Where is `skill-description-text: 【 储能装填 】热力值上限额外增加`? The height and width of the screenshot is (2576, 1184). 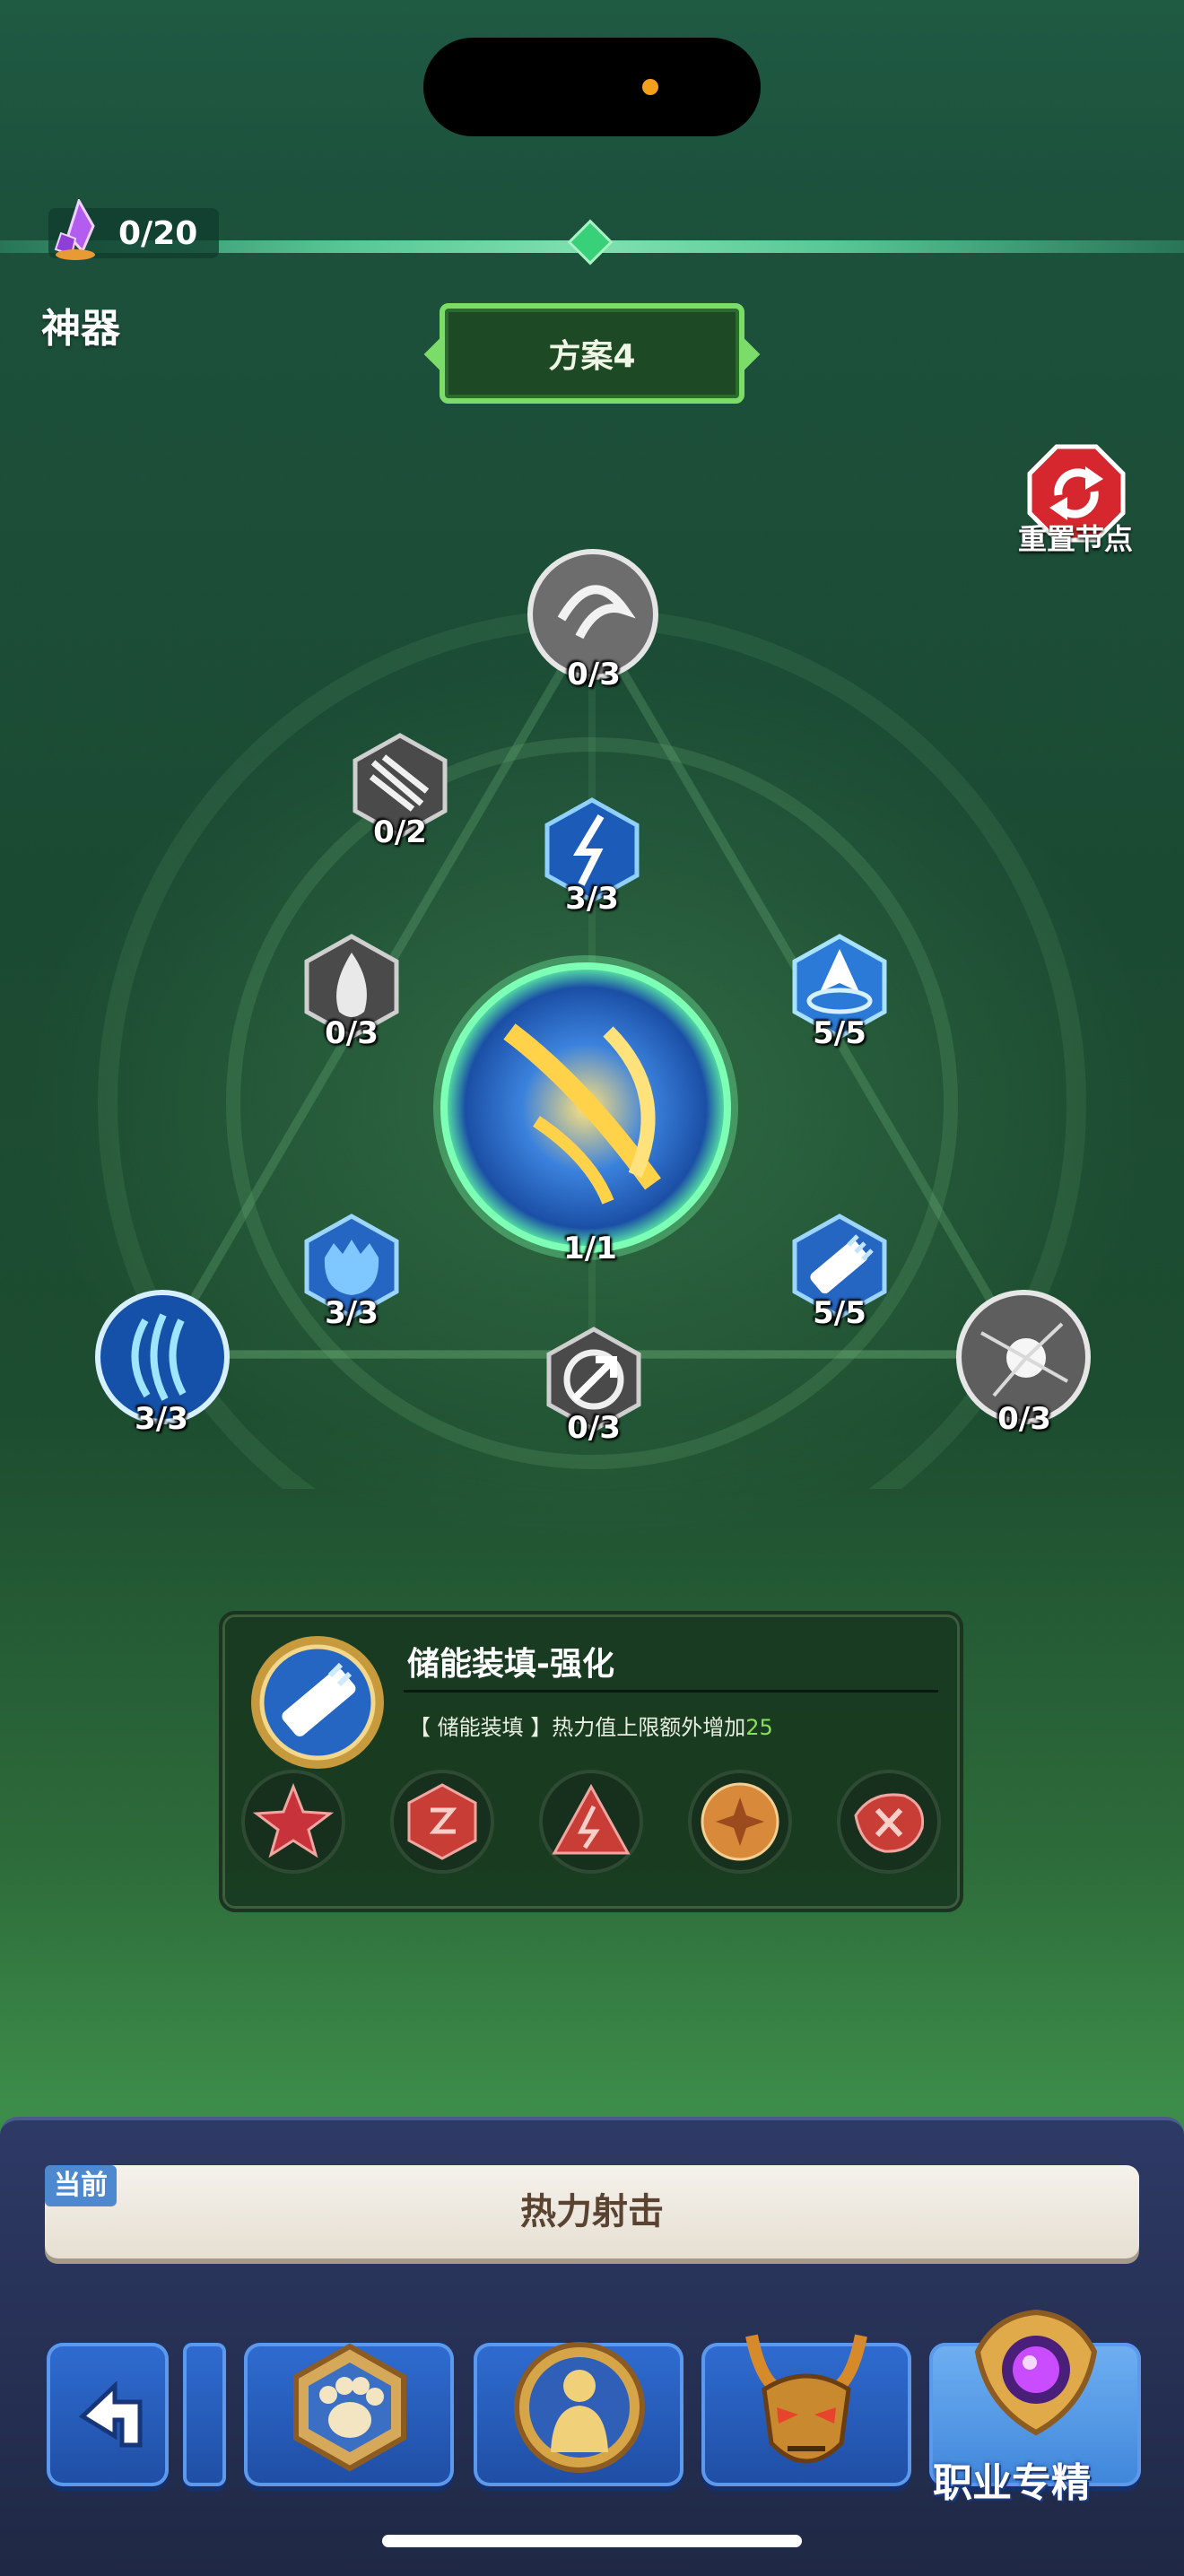
skill-description-text: 【 储能装填 】热力值上限额外增加 is located at coordinates (577, 1727).